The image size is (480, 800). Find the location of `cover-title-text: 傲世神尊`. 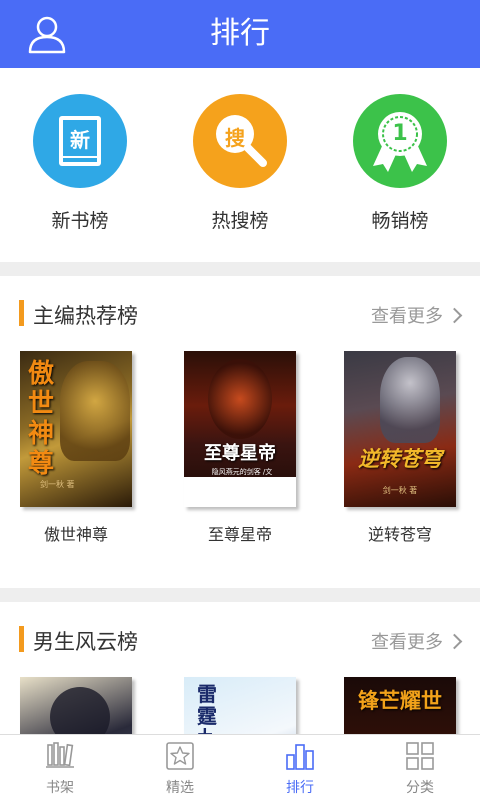

cover-title-text: 傲世神尊 is located at coordinates (40, 419).